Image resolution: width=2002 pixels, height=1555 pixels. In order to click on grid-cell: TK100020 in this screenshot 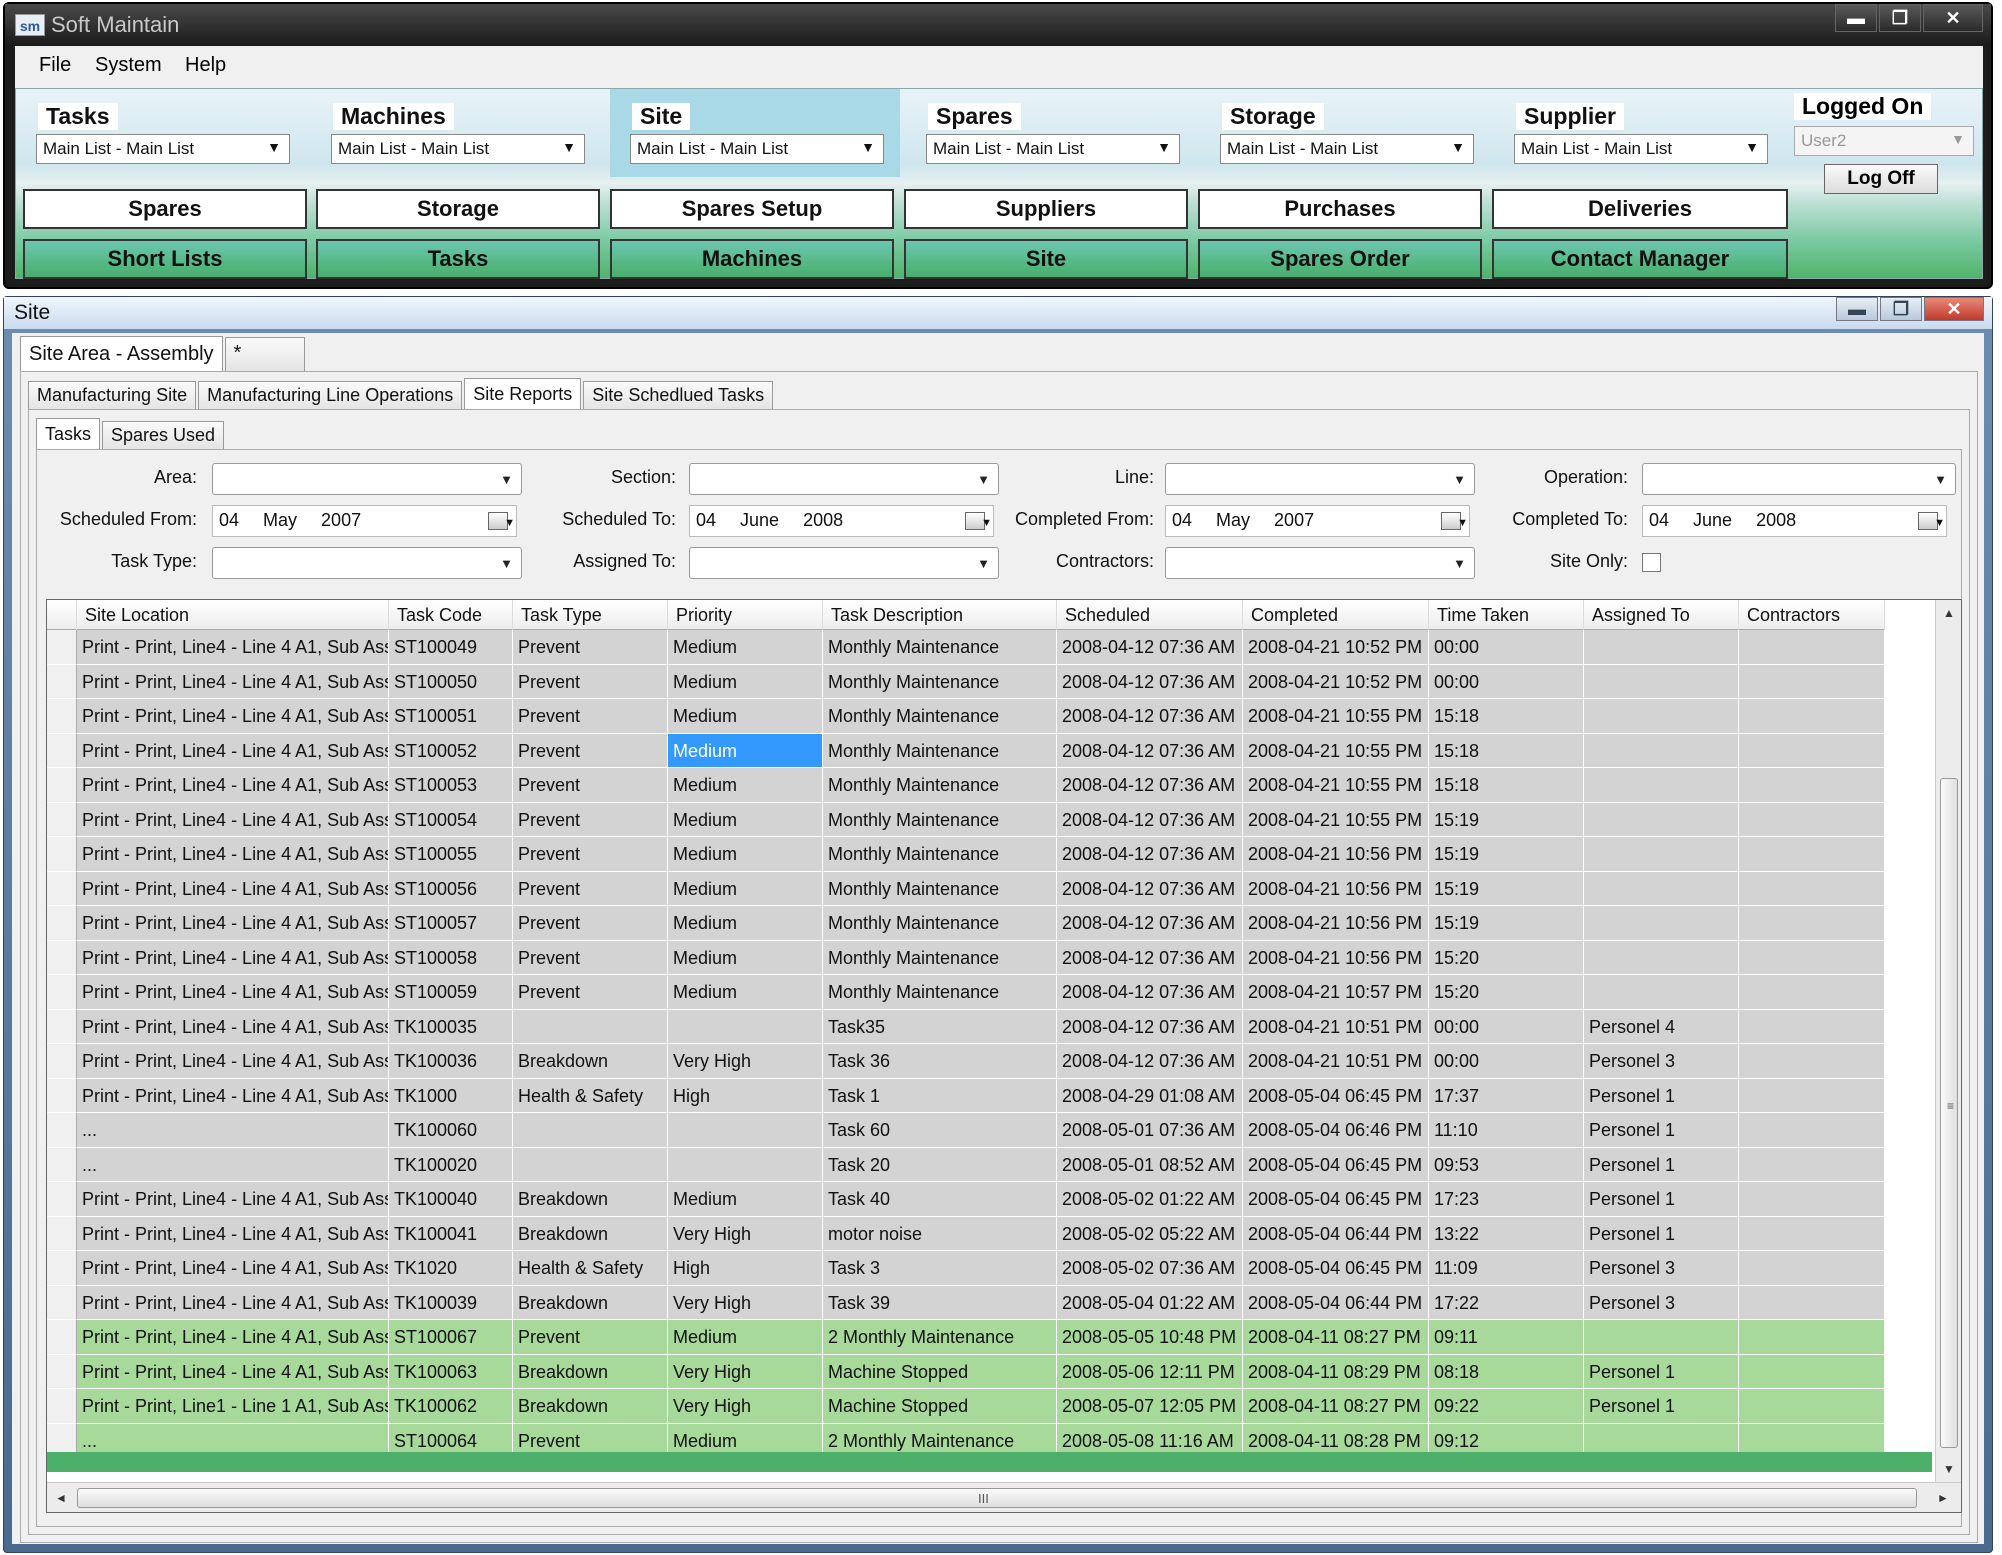, I will do `click(451, 1164)`.